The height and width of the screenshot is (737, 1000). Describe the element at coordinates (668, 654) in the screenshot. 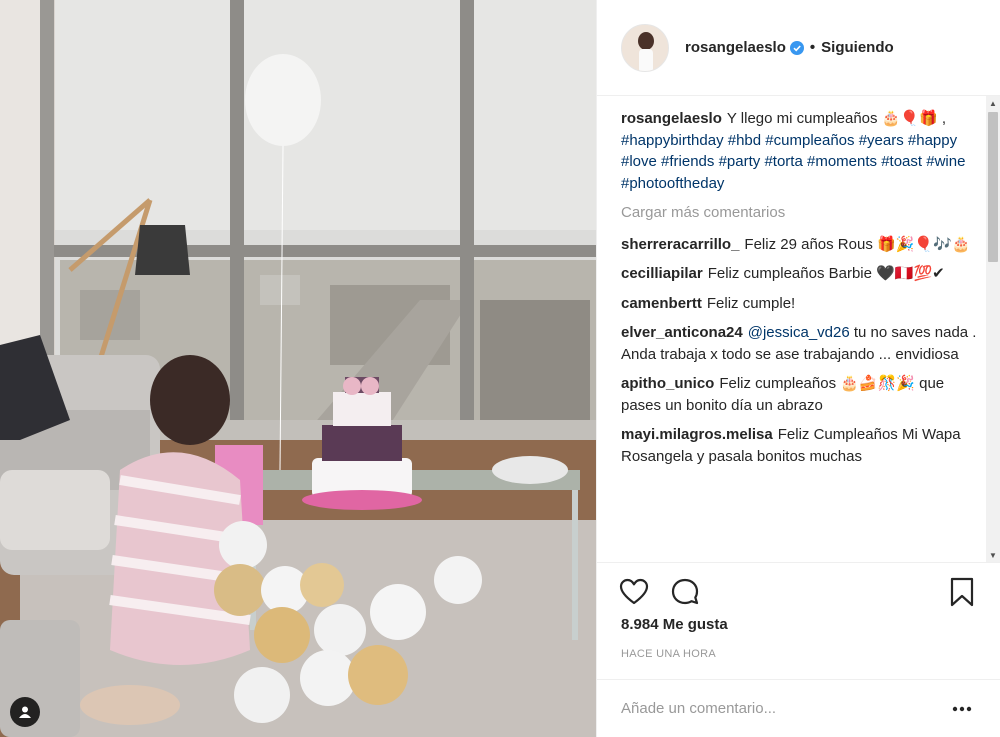

I see `post-timestamp: HACE UNA HORA` at that location.